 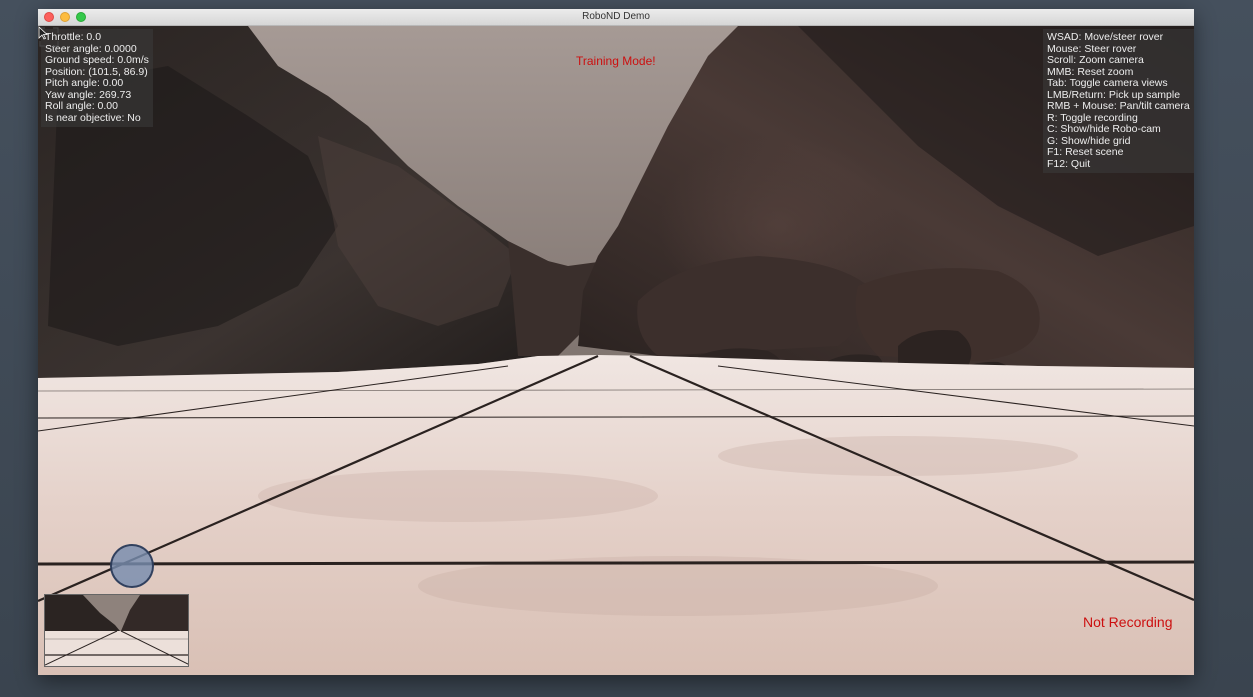 I want to click on mouse-pointer-icon, so click(x=43, y=33).